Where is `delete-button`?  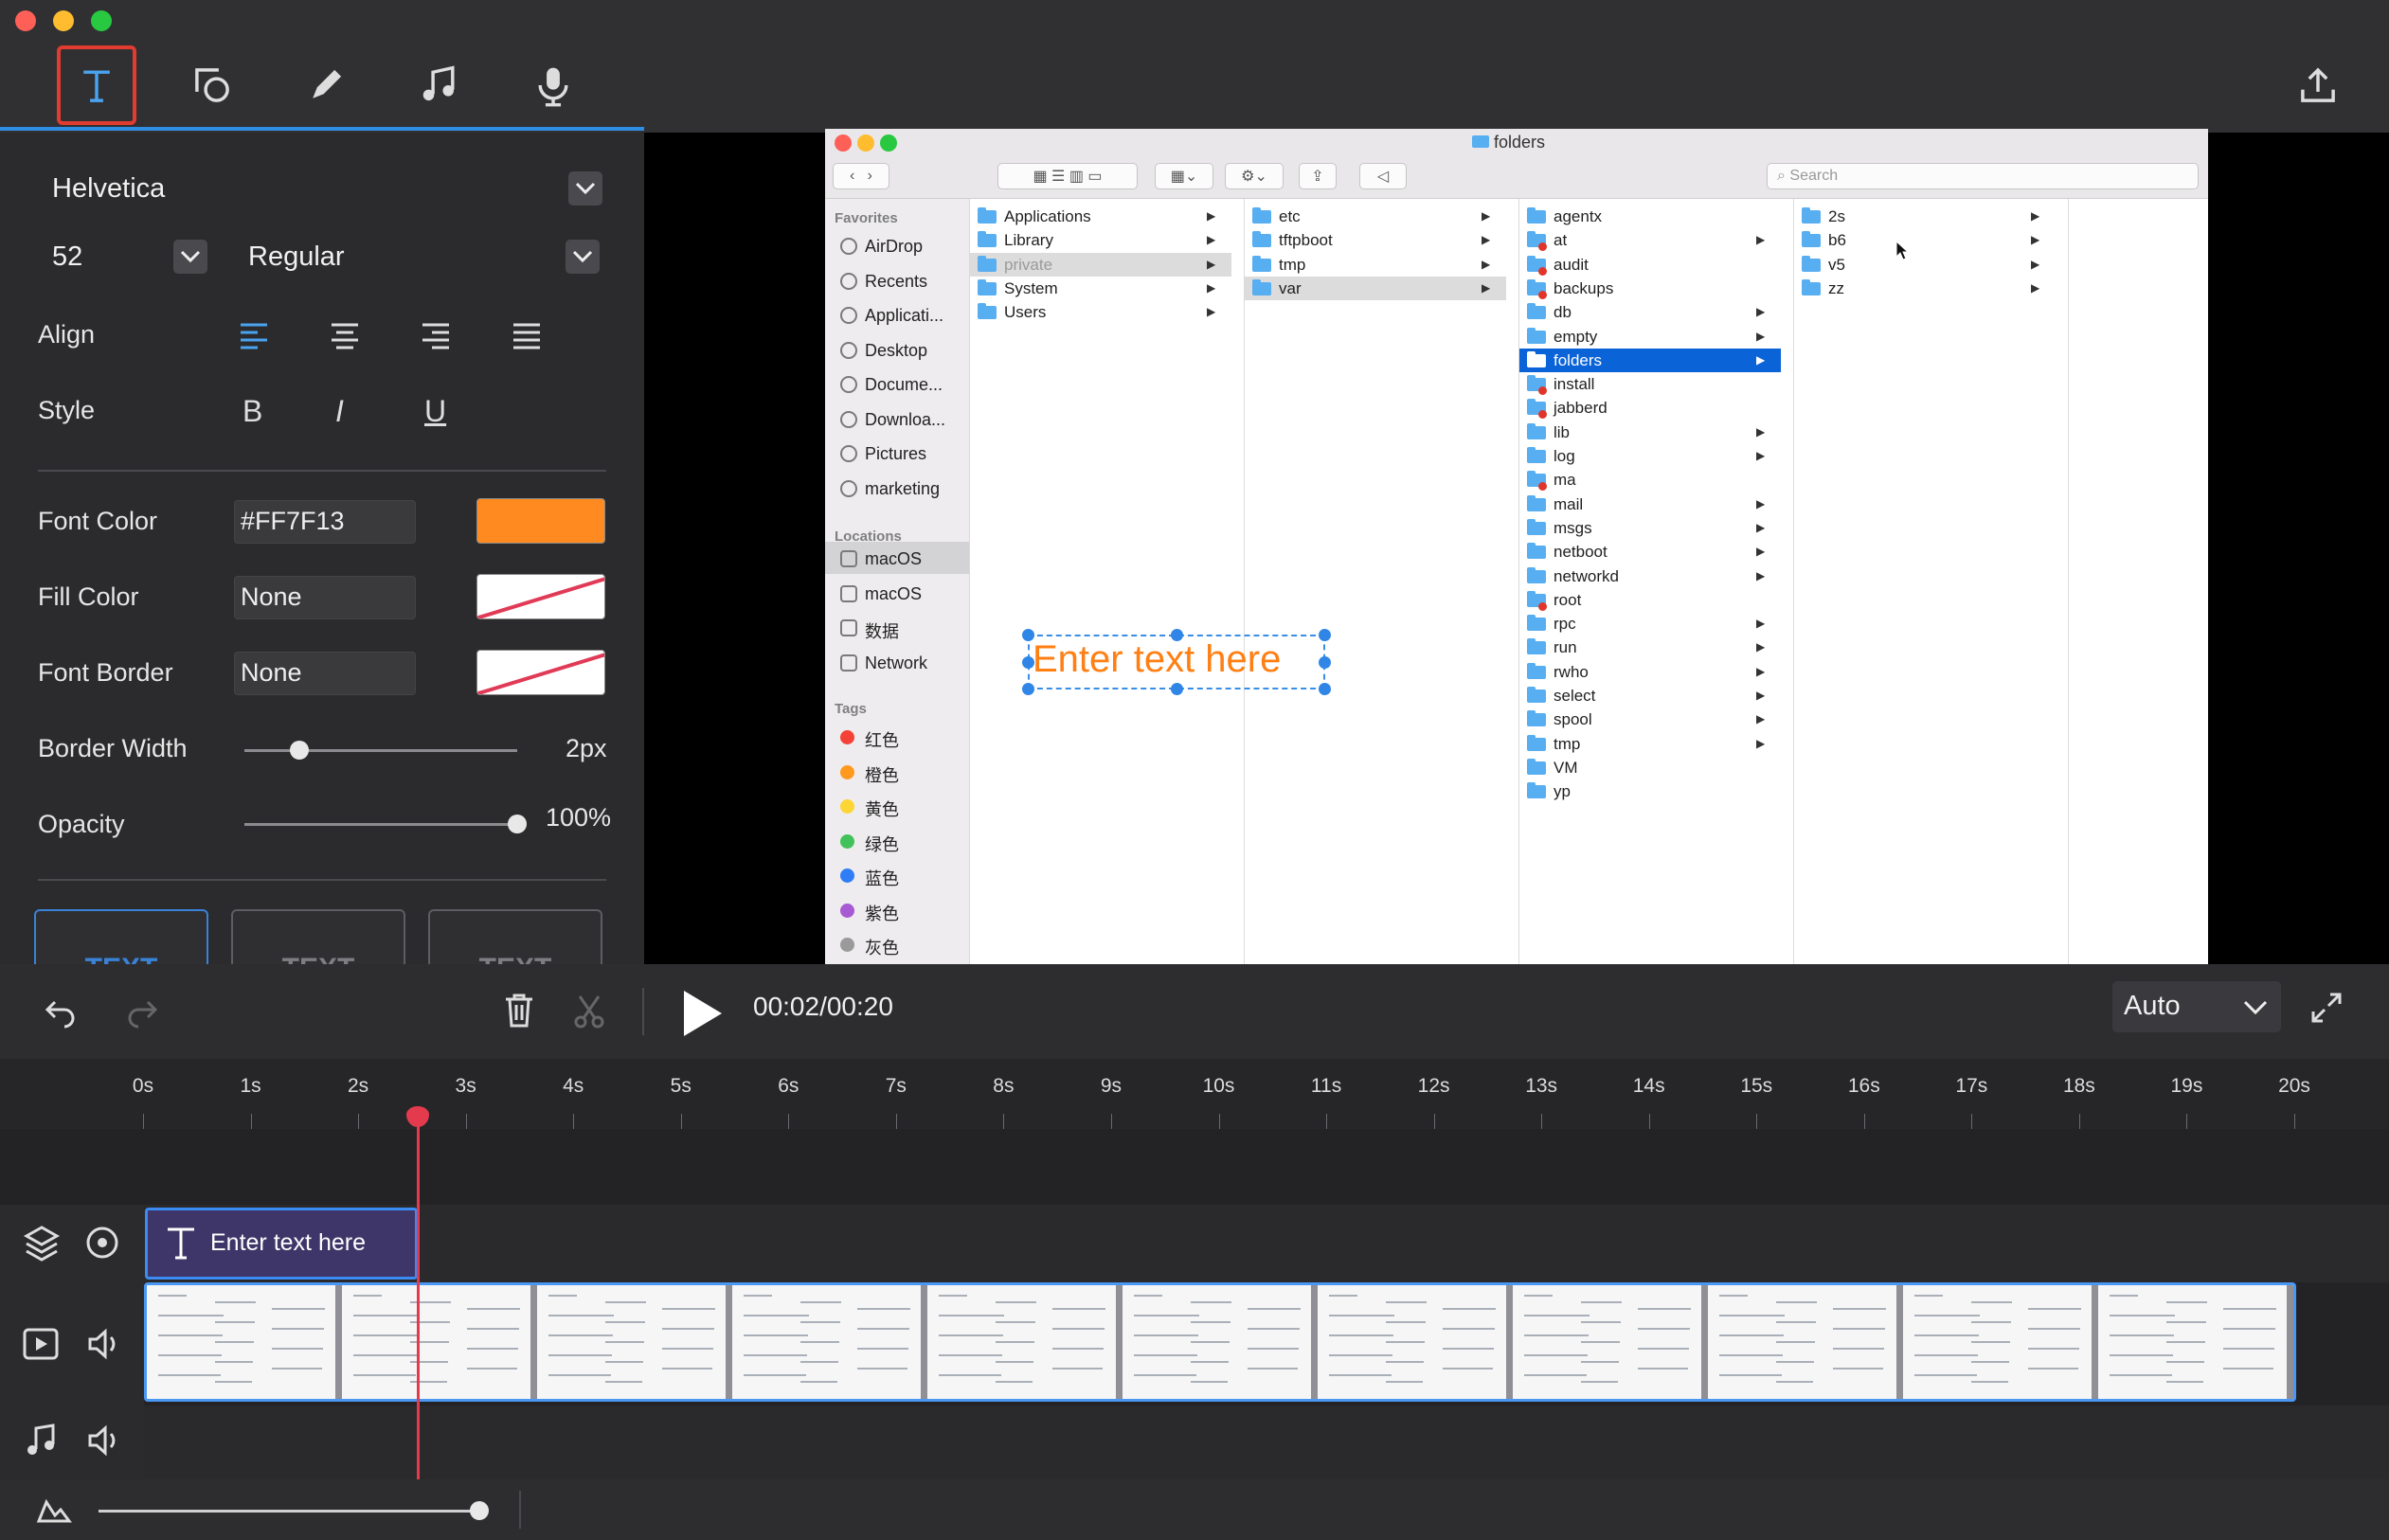 delete-button is located at coordinates (519, 1012).